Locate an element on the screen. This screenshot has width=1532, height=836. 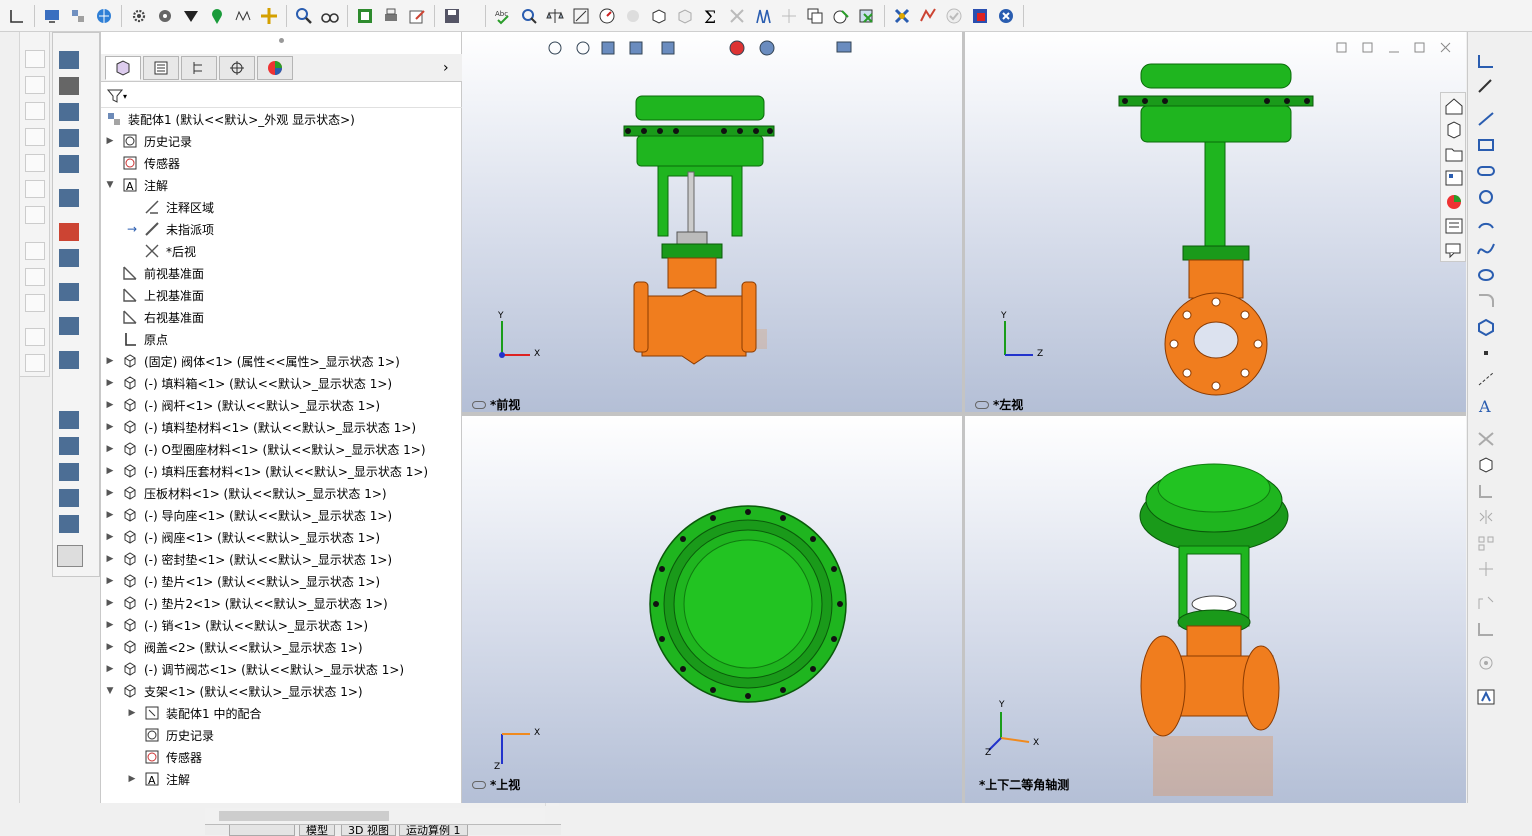
flag-icon is located at coordinates (980, 16).